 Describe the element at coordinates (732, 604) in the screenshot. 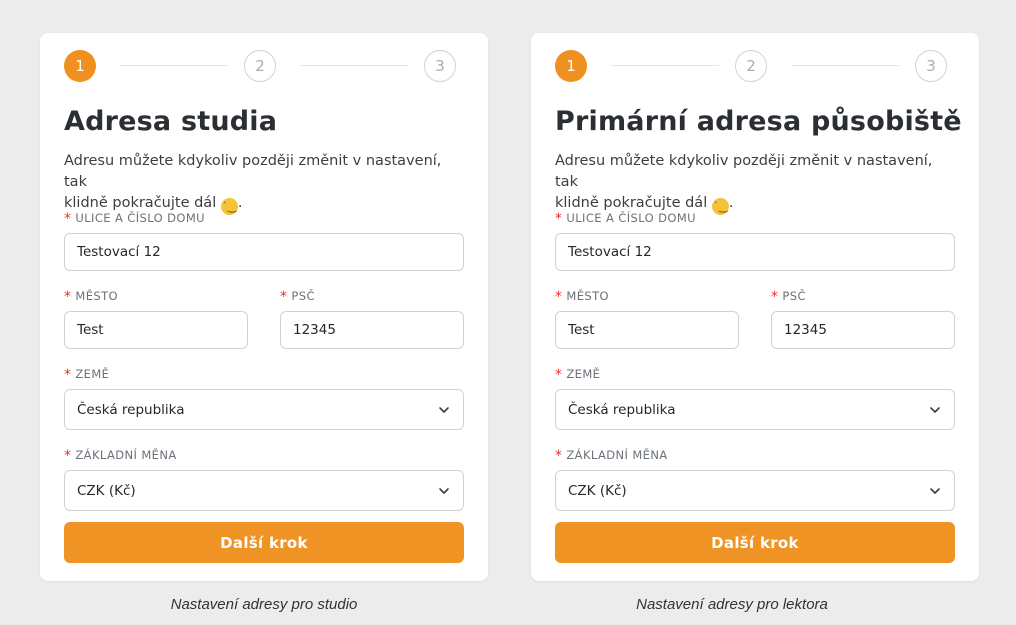

I see `caption-lector: Nastavení adresy pro lektora` at that location.